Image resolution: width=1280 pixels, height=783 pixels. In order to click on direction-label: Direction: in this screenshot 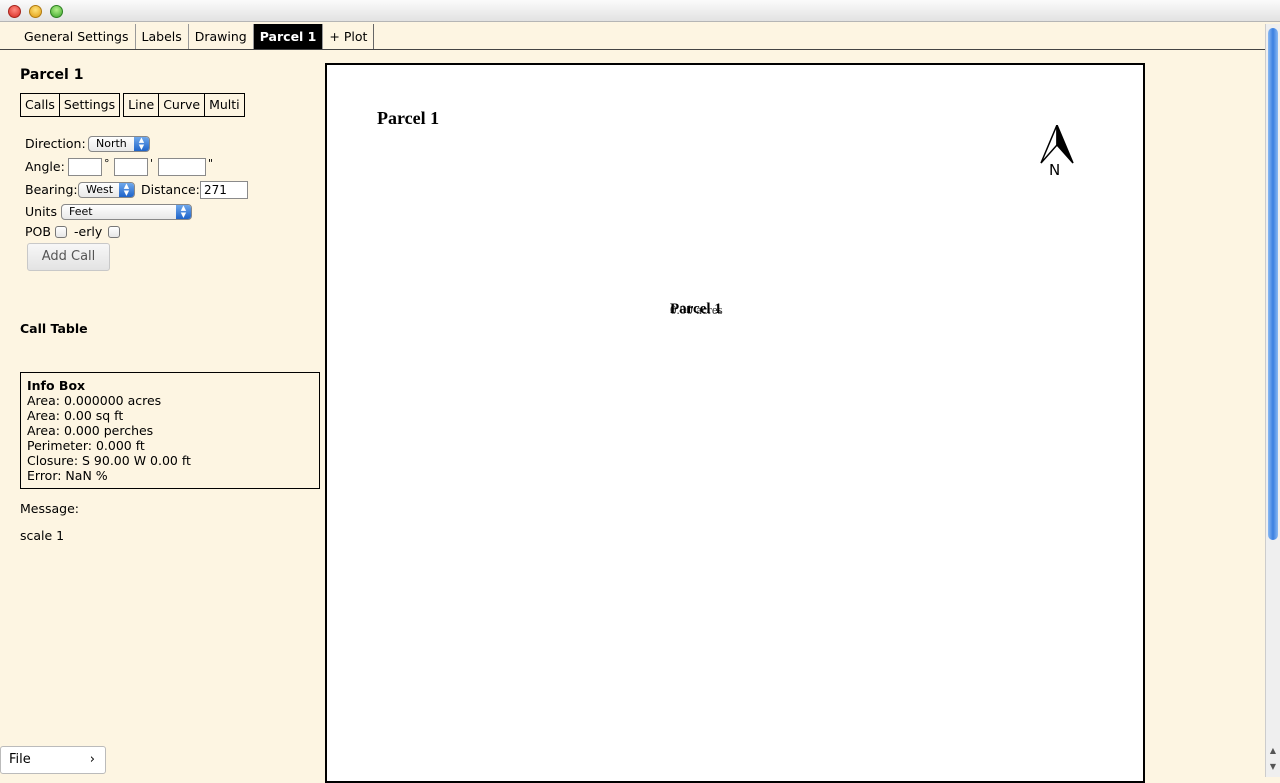, I will do `click(55, 143)`.